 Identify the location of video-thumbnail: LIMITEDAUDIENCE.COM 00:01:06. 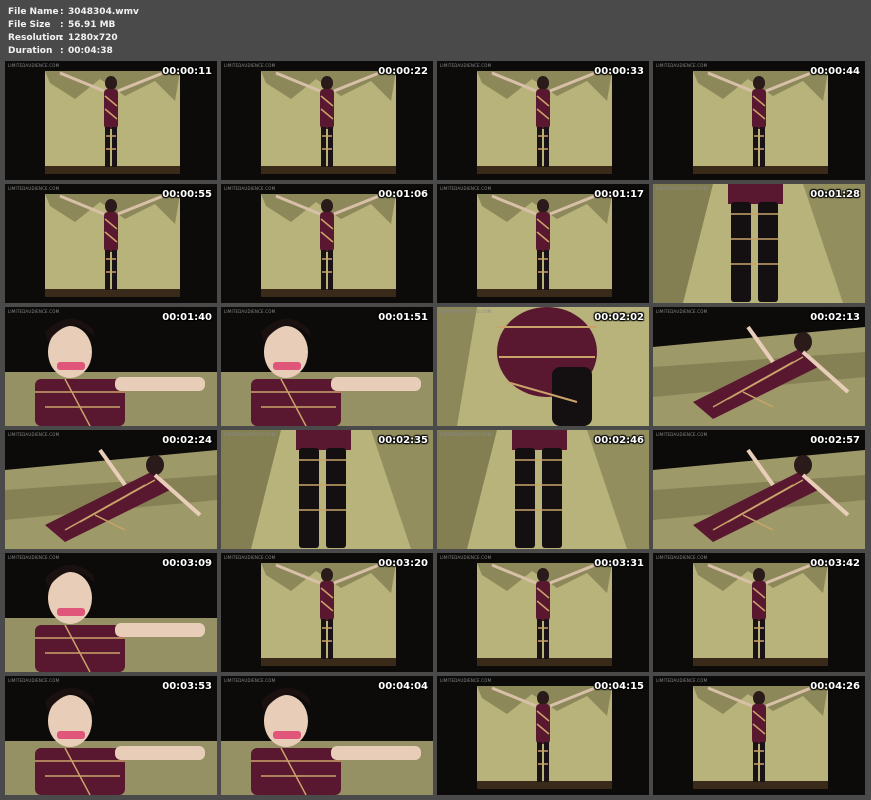
(327, 243).